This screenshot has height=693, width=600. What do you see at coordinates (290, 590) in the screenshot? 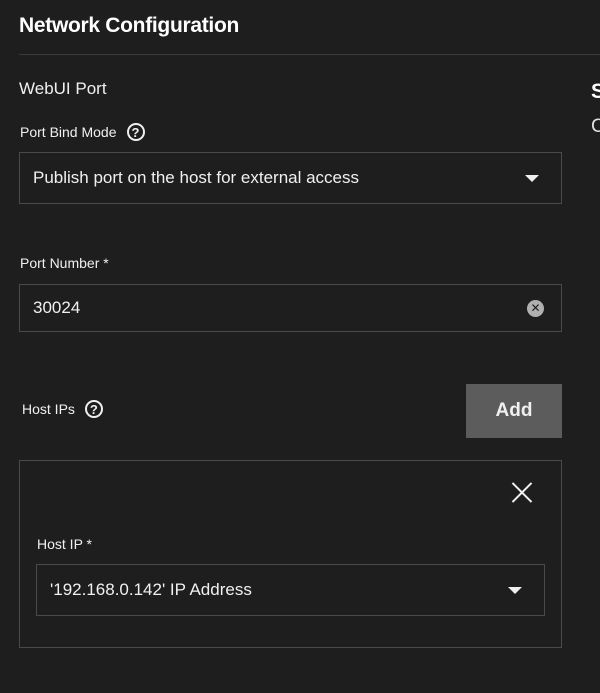
I see `host-ip-select: '192.168.0.142' IP Address` at bounding box center [290, 590].